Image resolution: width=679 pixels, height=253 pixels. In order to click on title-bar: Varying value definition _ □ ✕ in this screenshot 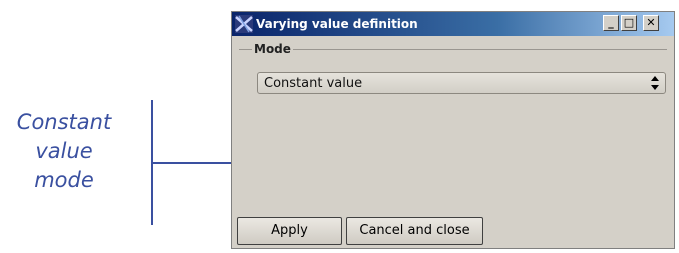, I will do `click(453, 24)`.